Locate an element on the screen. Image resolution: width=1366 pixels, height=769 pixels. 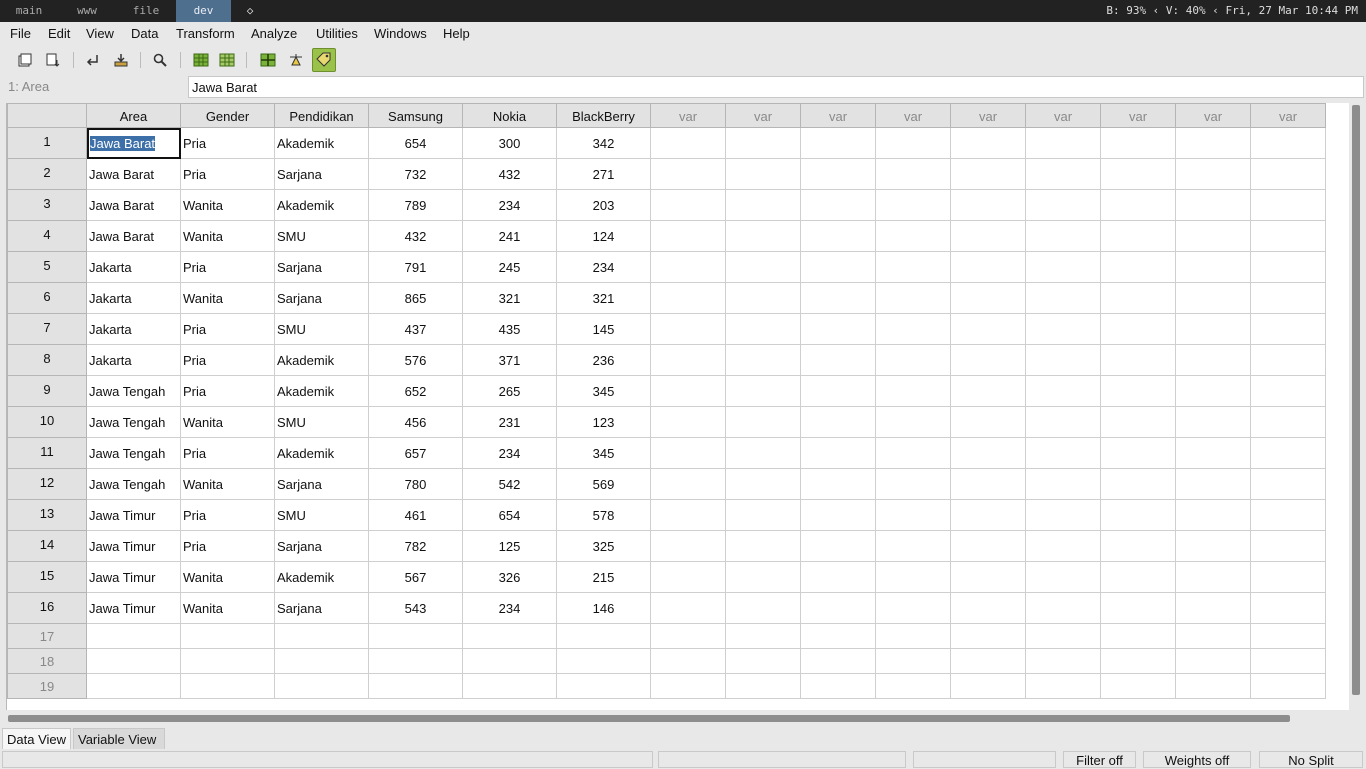
column-header-area: Area is located at coordinates (134, 115).